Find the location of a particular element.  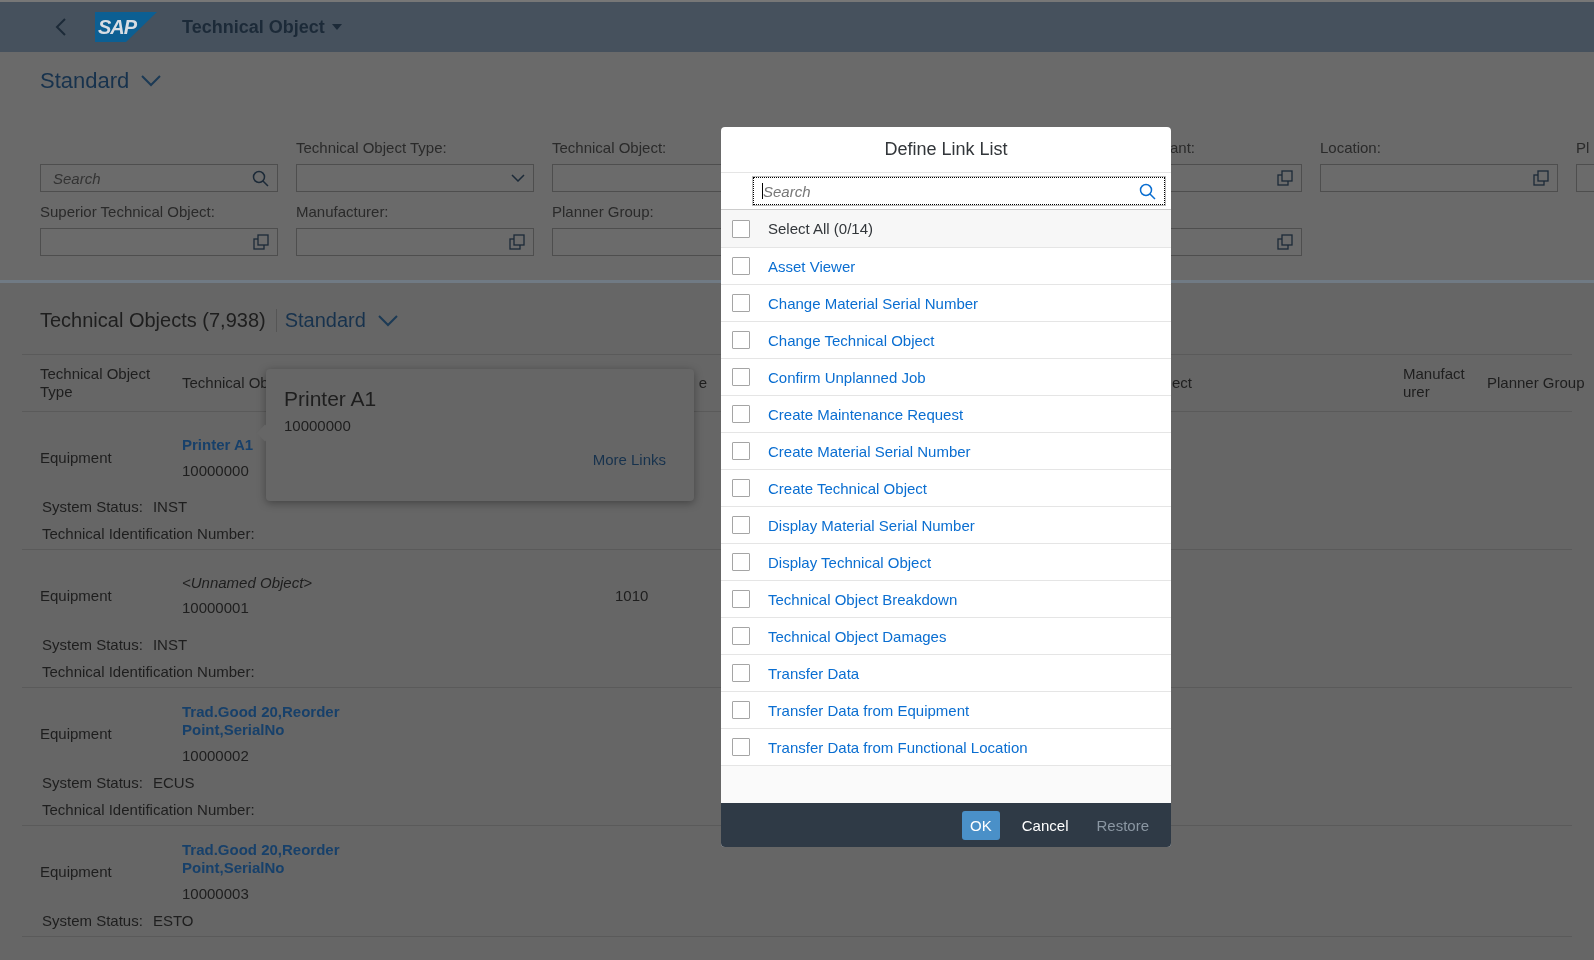

column-header: e is located at coordinates (702, 383).